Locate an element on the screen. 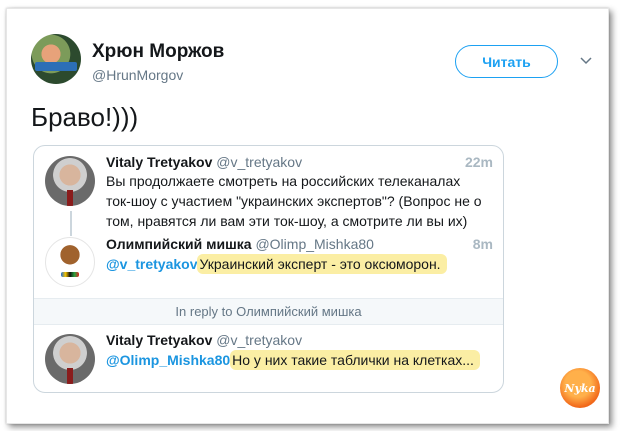 The width and height of the screenshot is (621, 431). quoted-author-name: Олимпийский мишка is located at coordinates (179, 244).